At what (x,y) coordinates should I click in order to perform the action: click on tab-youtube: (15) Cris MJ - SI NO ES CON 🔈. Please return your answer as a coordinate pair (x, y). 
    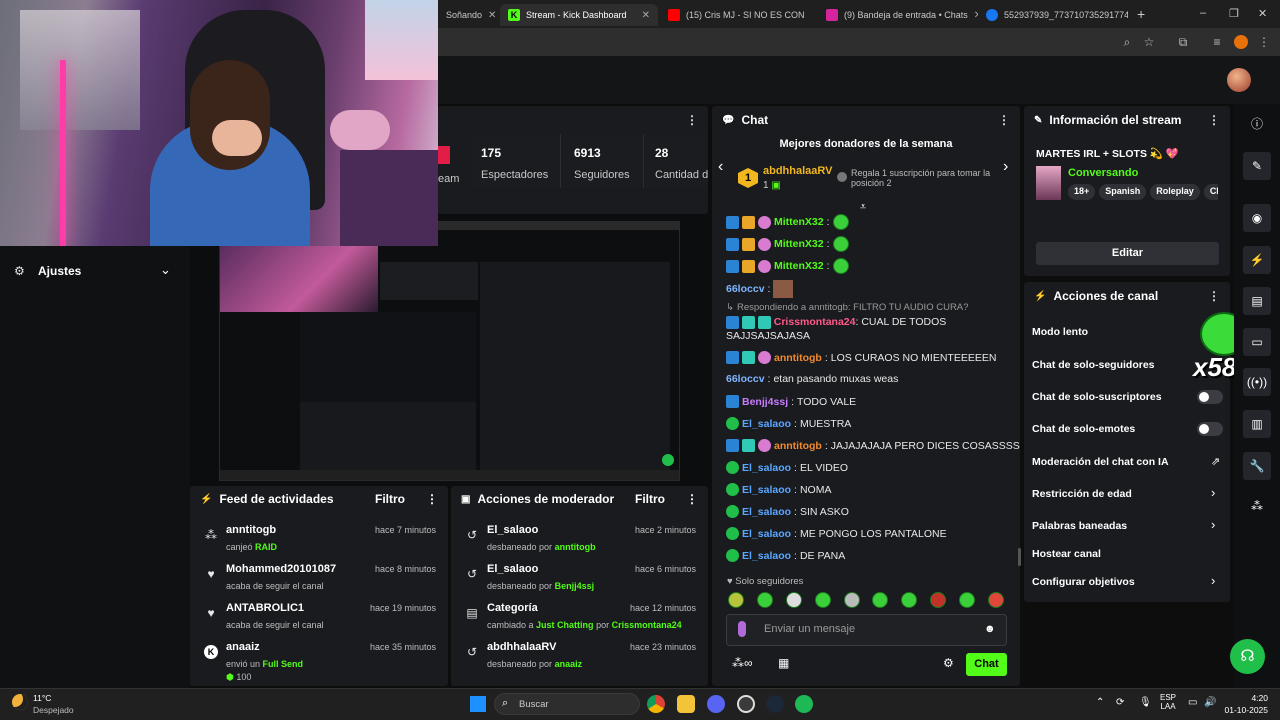
    Looking at the image, I should click on (732, 15).